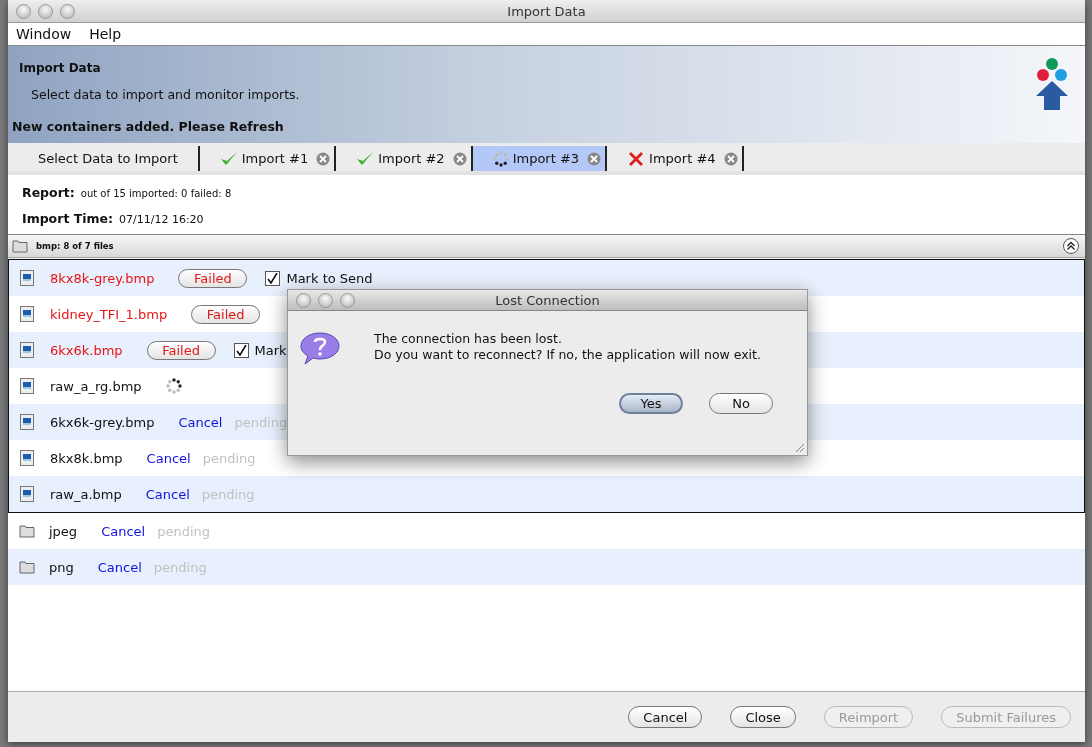 Image resolution: width=1092 pixels, height=747 pixels. I want to click on dialog-message: The connection has been lost. Do you want to reconnect? If no, the application will now exit., so click(567, 347).